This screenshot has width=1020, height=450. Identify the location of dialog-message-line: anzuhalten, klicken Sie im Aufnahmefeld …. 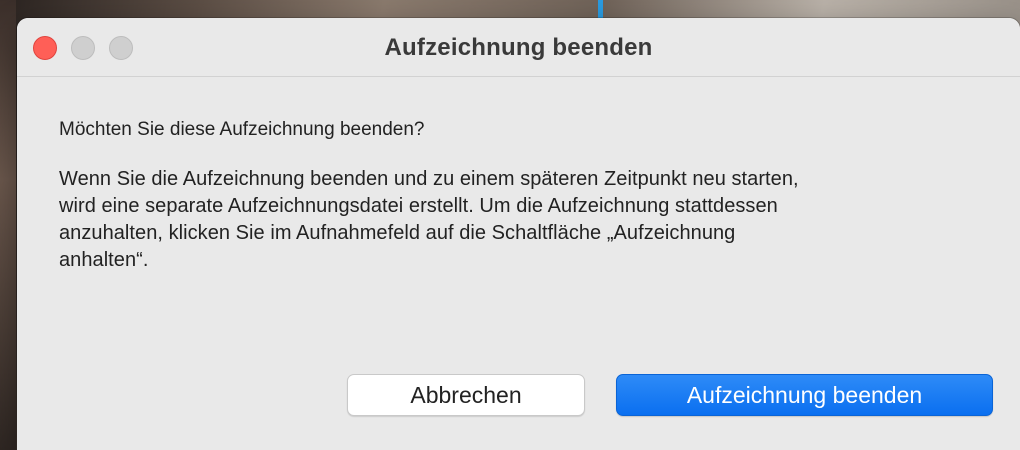
(397, 233).